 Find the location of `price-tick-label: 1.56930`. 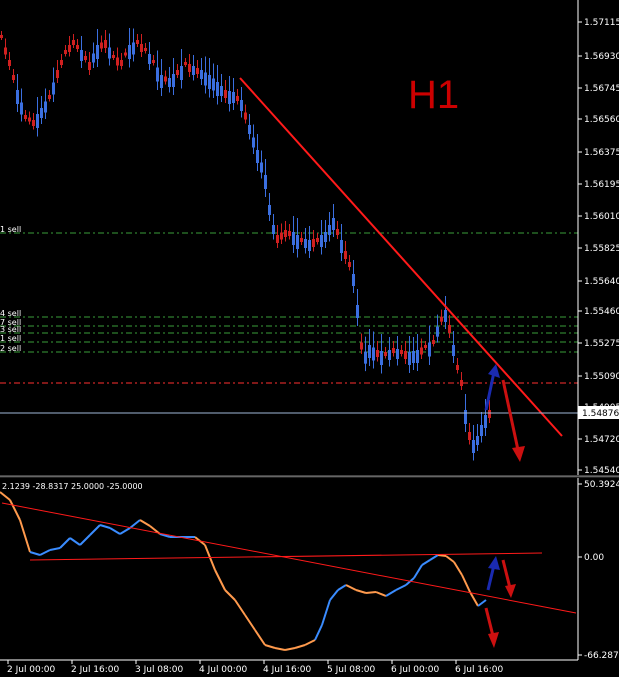

price-tick-label: 1.56930 is located at coordinates (601, 57).